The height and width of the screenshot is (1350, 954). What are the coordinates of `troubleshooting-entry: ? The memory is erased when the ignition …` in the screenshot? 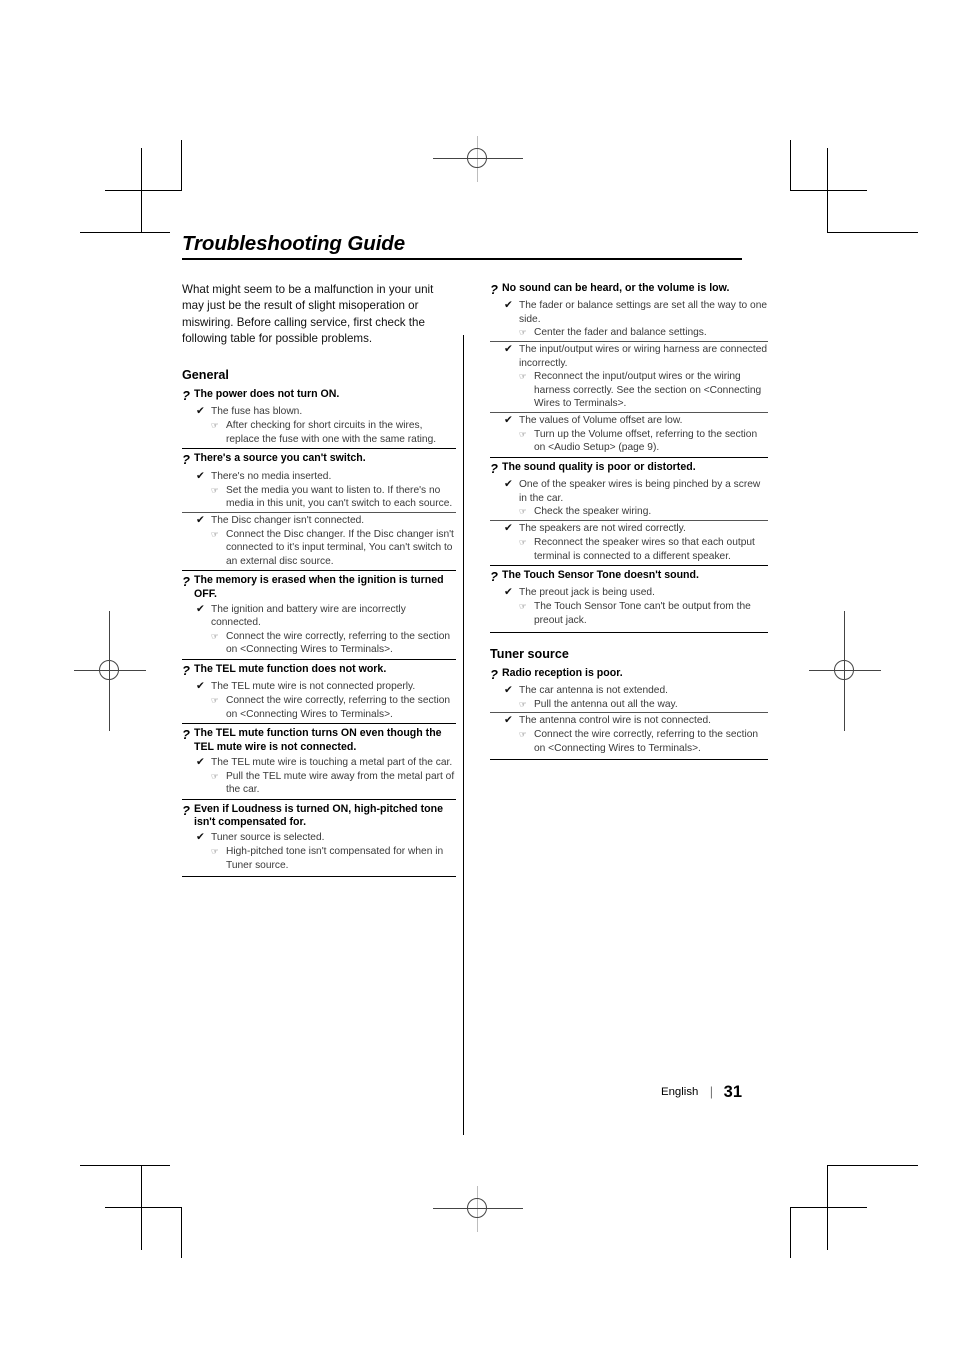 It's located at (319, 613).